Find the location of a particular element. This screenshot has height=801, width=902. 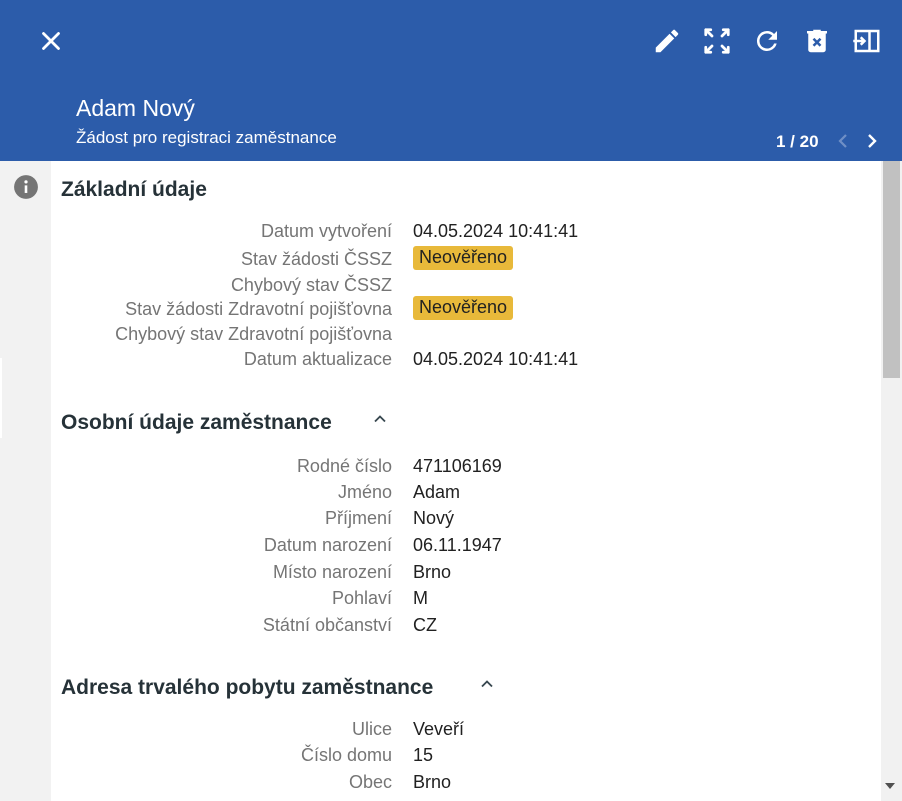

field-label: Datum narození is located at coordinates (327, 545).